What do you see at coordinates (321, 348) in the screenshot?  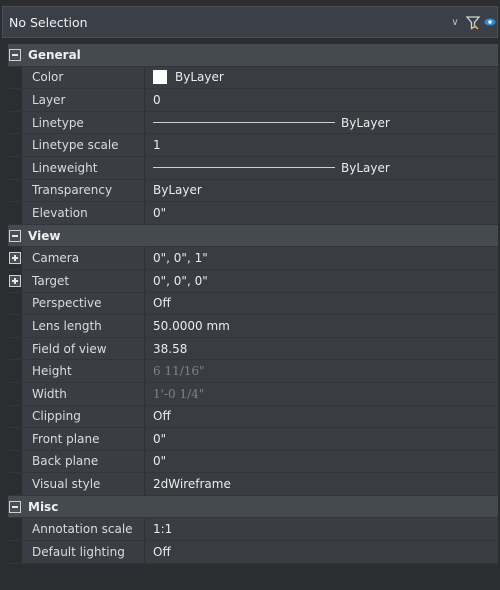 I see `property-value: 38.58` at bounding box center [321, 348].